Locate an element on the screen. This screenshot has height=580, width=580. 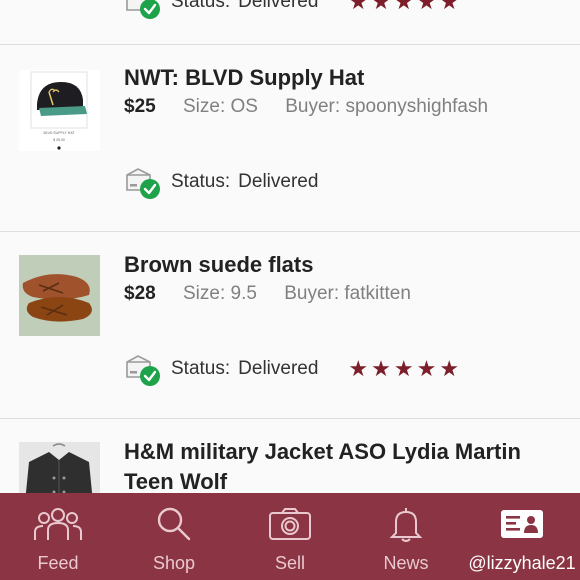
thumb-price: $ 25.00 is located at coordinates (59, 140).